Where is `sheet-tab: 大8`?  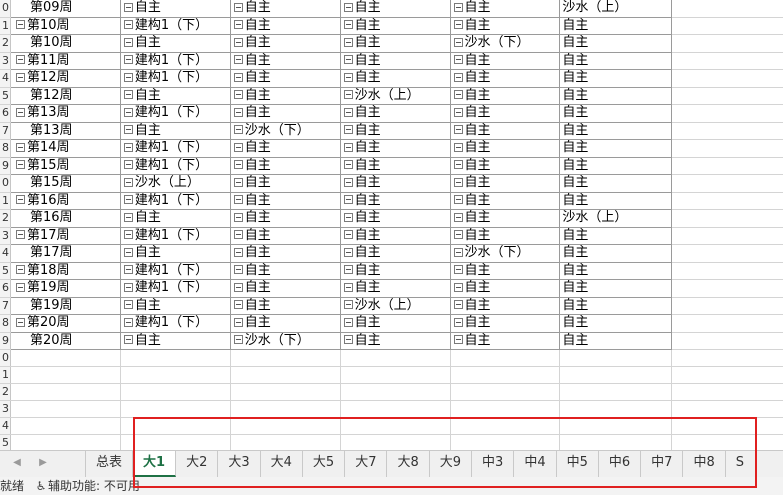
sheet-tab: 大8 is located at coordinates (408, 464).